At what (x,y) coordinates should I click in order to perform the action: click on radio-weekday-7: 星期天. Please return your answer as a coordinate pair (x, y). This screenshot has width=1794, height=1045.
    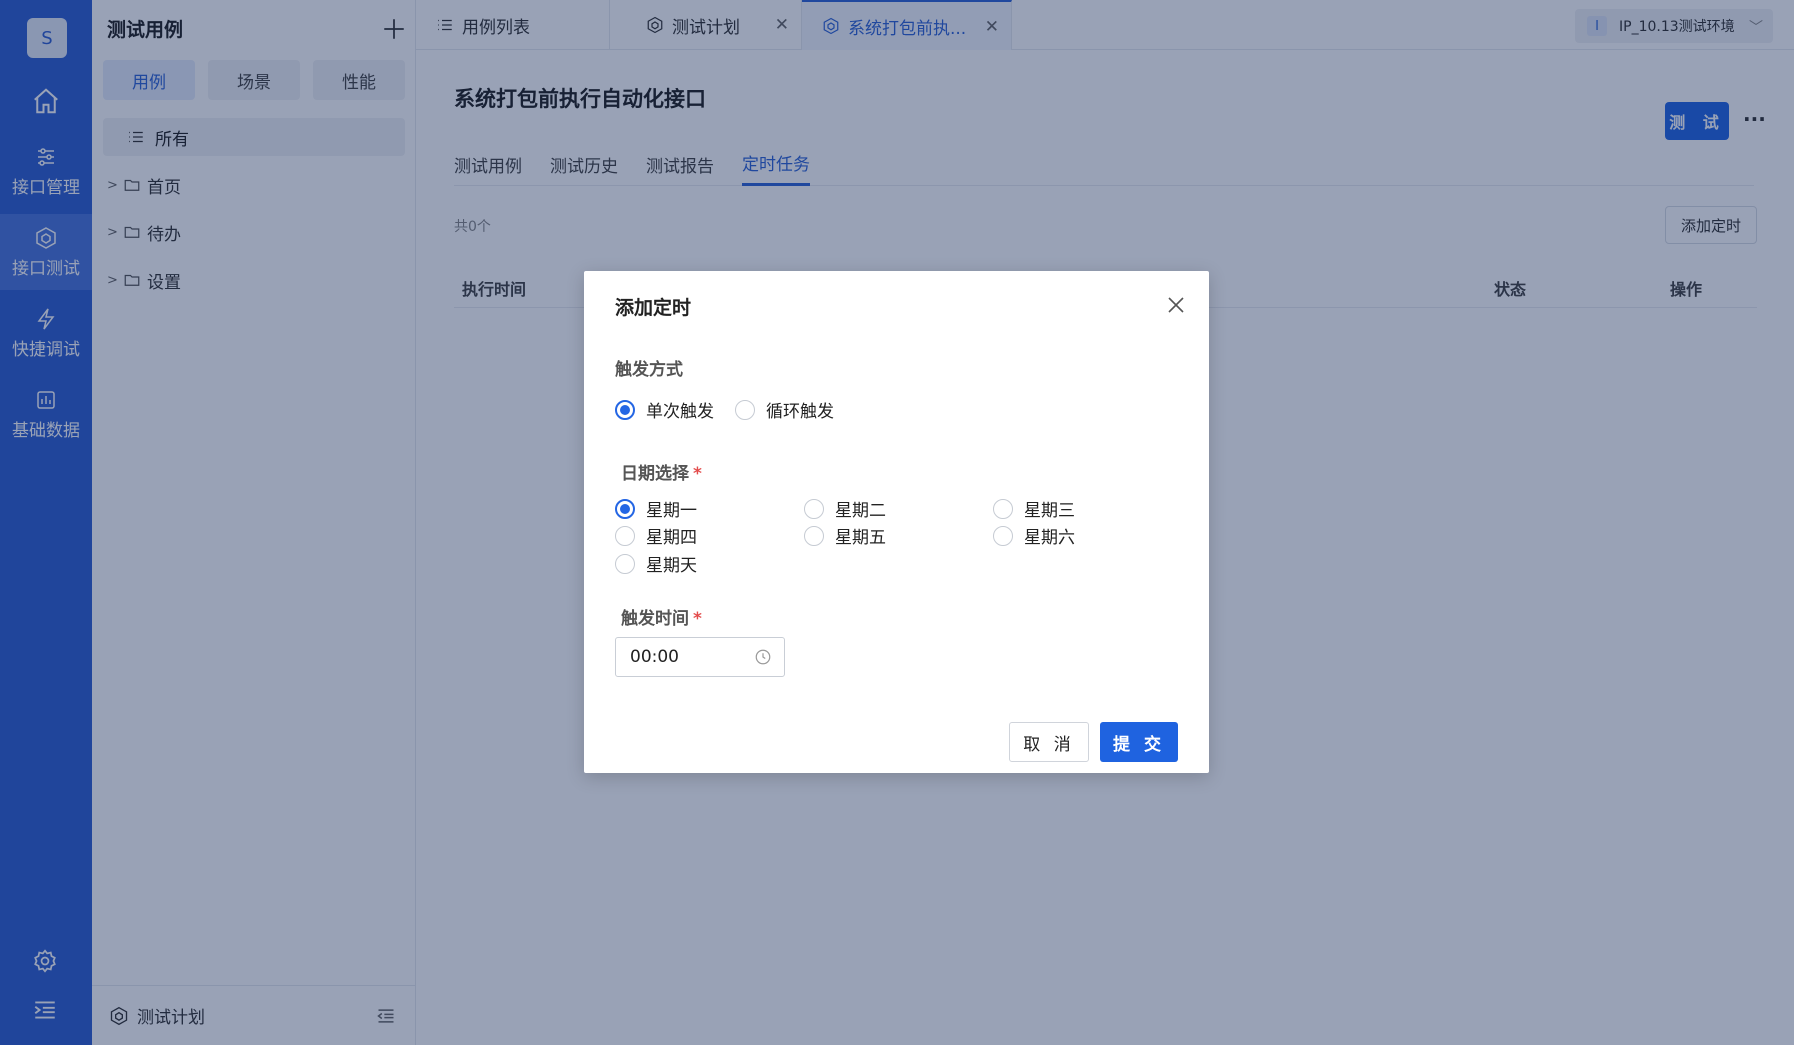
    Looking at the image, I should click on (656, 563).